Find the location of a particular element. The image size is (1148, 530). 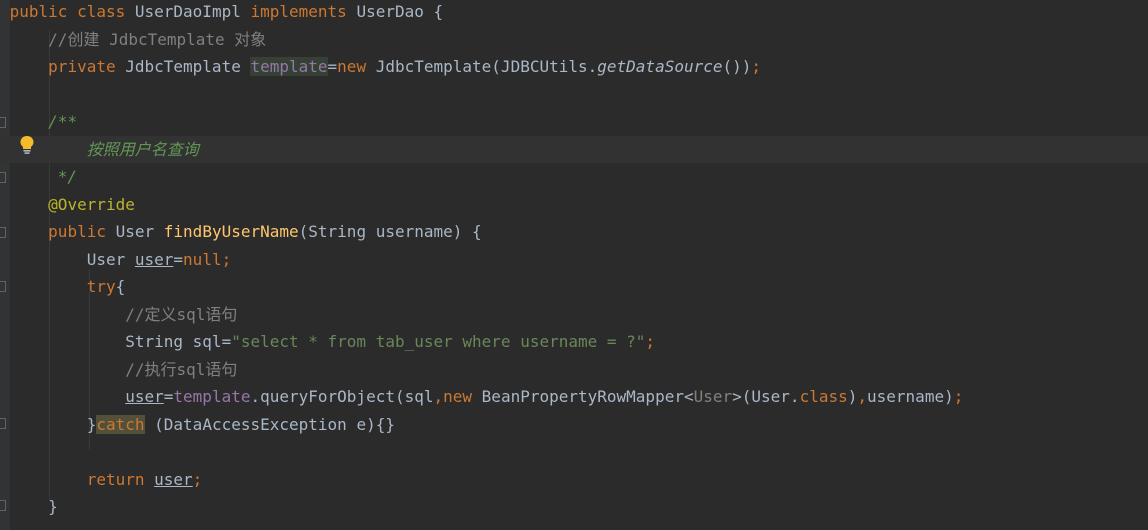

code-token: { is located at coordinates (120, 286).